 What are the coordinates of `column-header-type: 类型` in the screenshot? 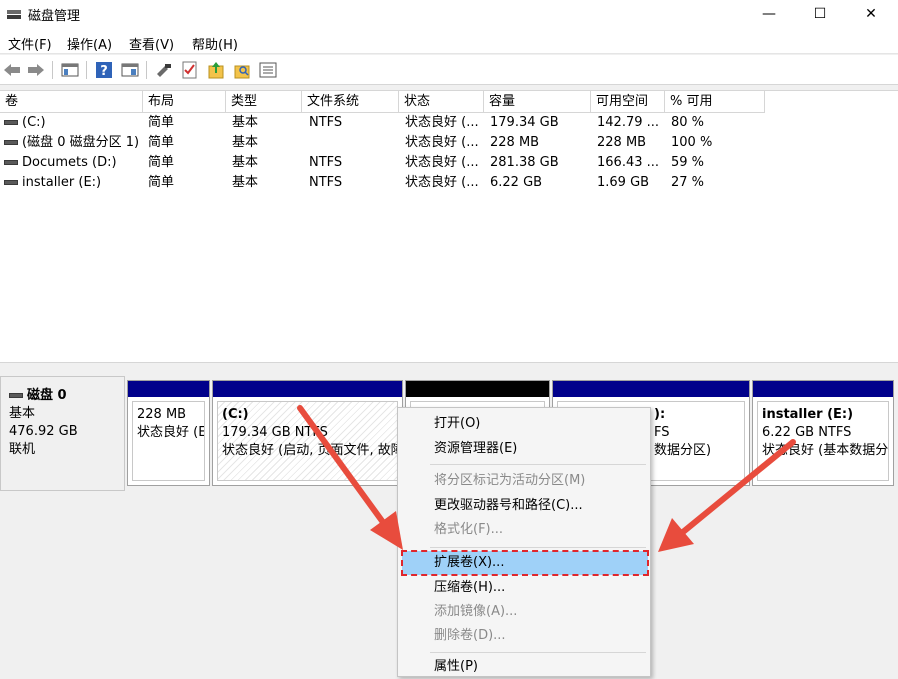 It's located at (264, 102).